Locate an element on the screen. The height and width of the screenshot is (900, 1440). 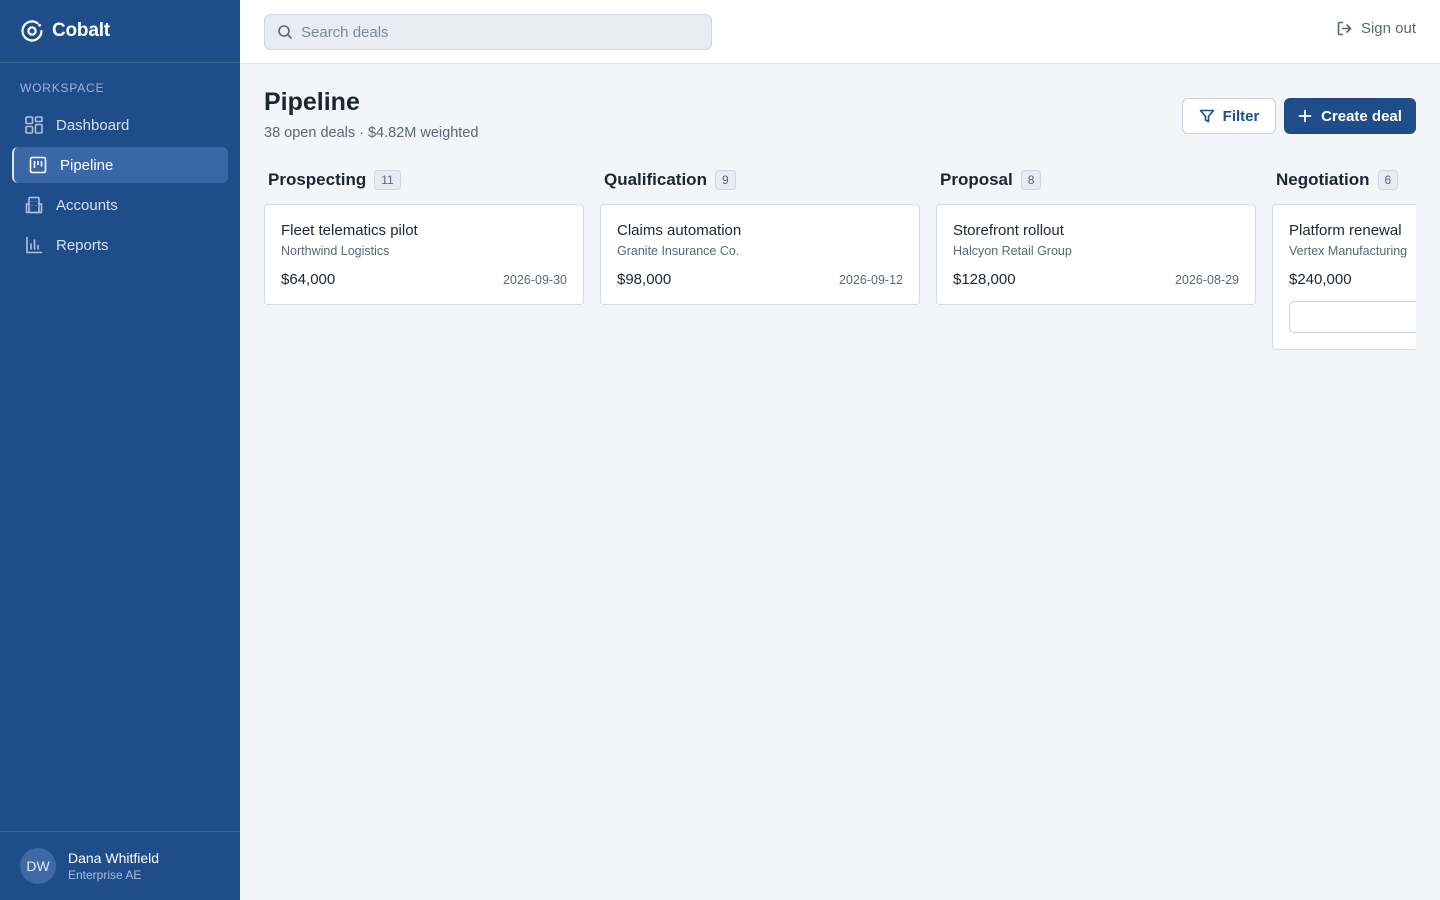
deal-title: Platform renewal is located at coordinates (1345, 230).